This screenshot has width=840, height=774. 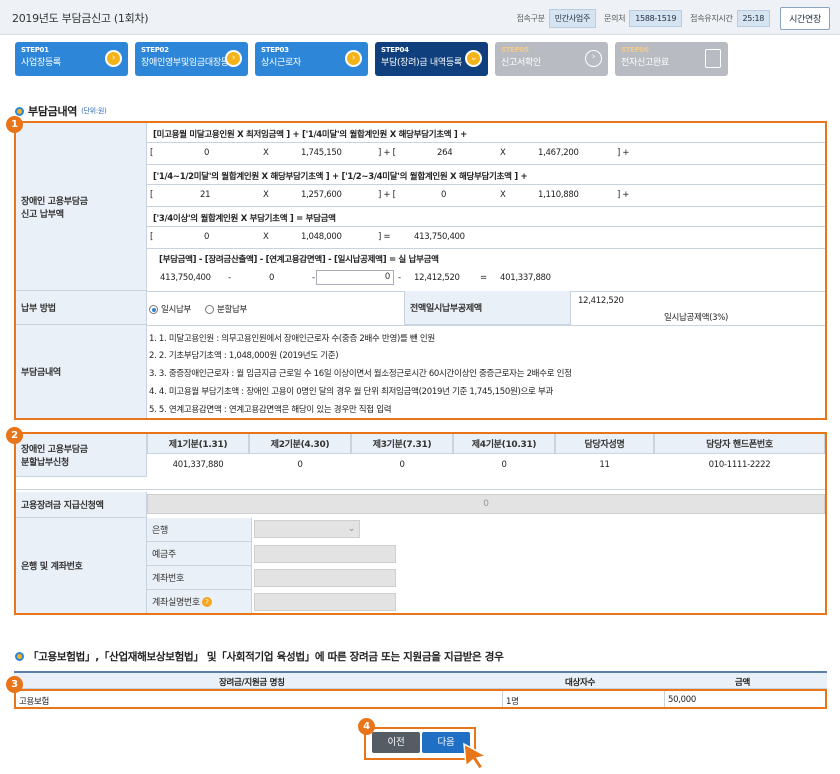 What do you see at coordinates (444, 195) in the screenshot?
I see `r2-value: 0` at bounding box center [444, 195].